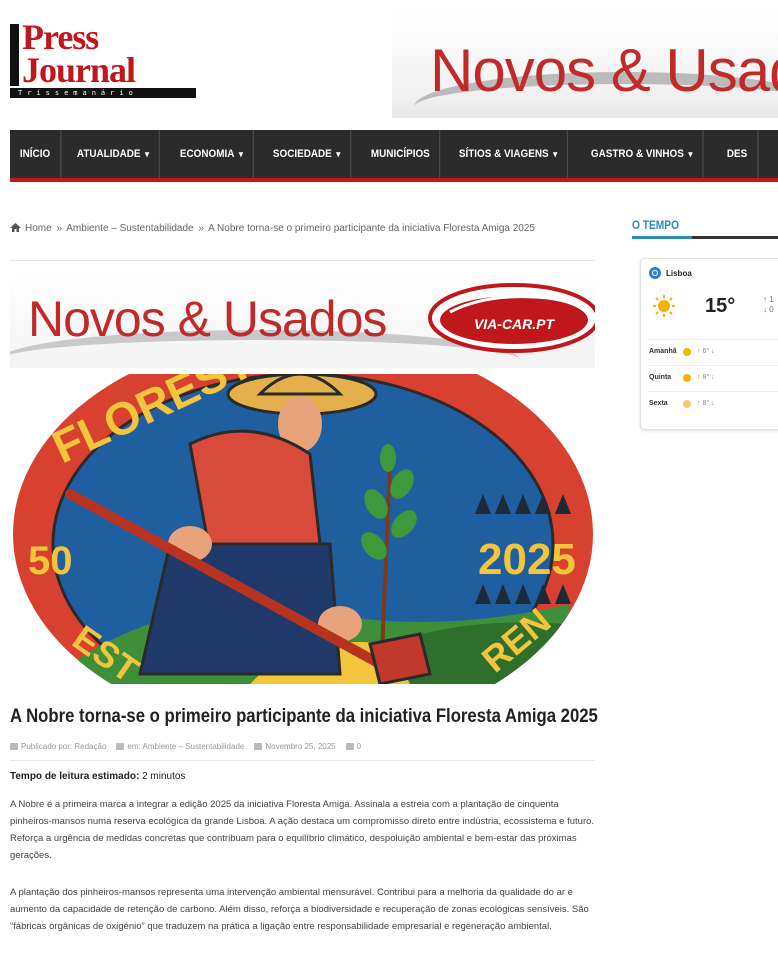  Describe the element at coordinates (186, 746) in the screenshot. I see `meta-category-text: em: Ambiente – Sustentabilidade` at that location.